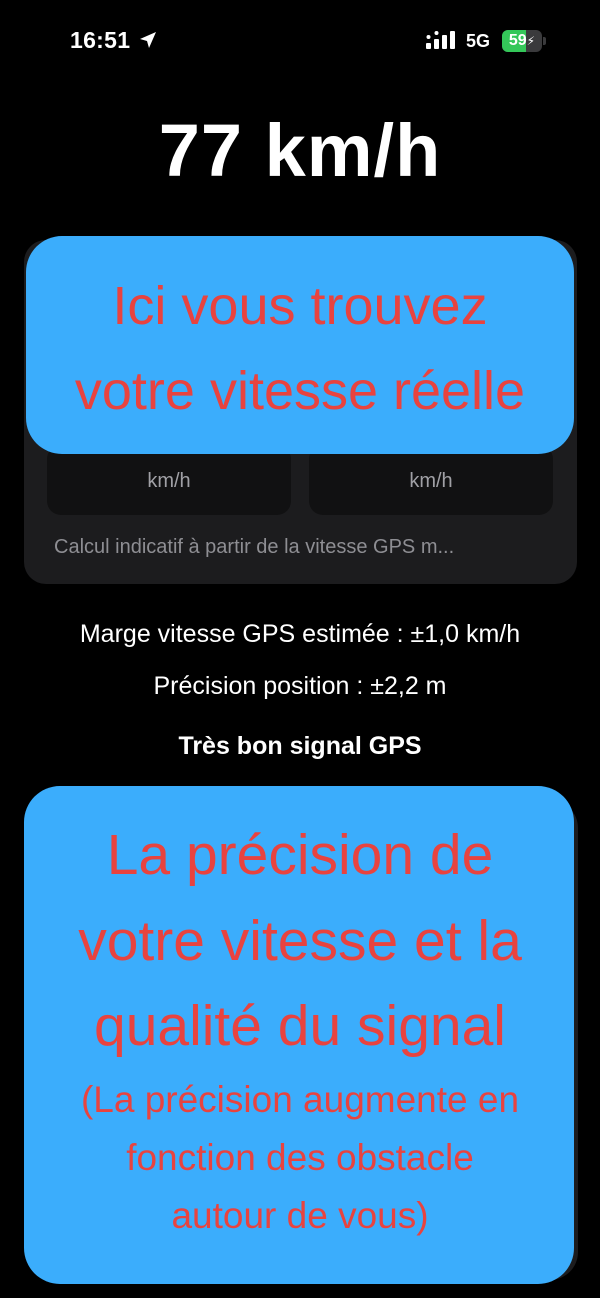 Image resolution: width=600 pixels, height=1298 pixels. Describe the element at coordinates (431, 481) in the screenshot. I see `speed-box-right-unit: km/h` at that location.